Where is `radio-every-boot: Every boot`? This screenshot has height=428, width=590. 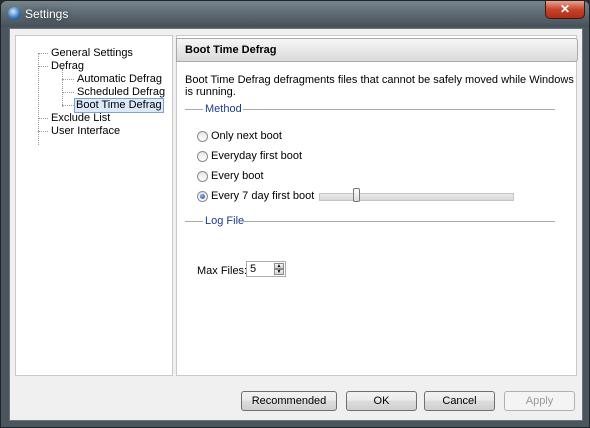
radio-every-boot: Every boot is located at coordinates (230, 176).